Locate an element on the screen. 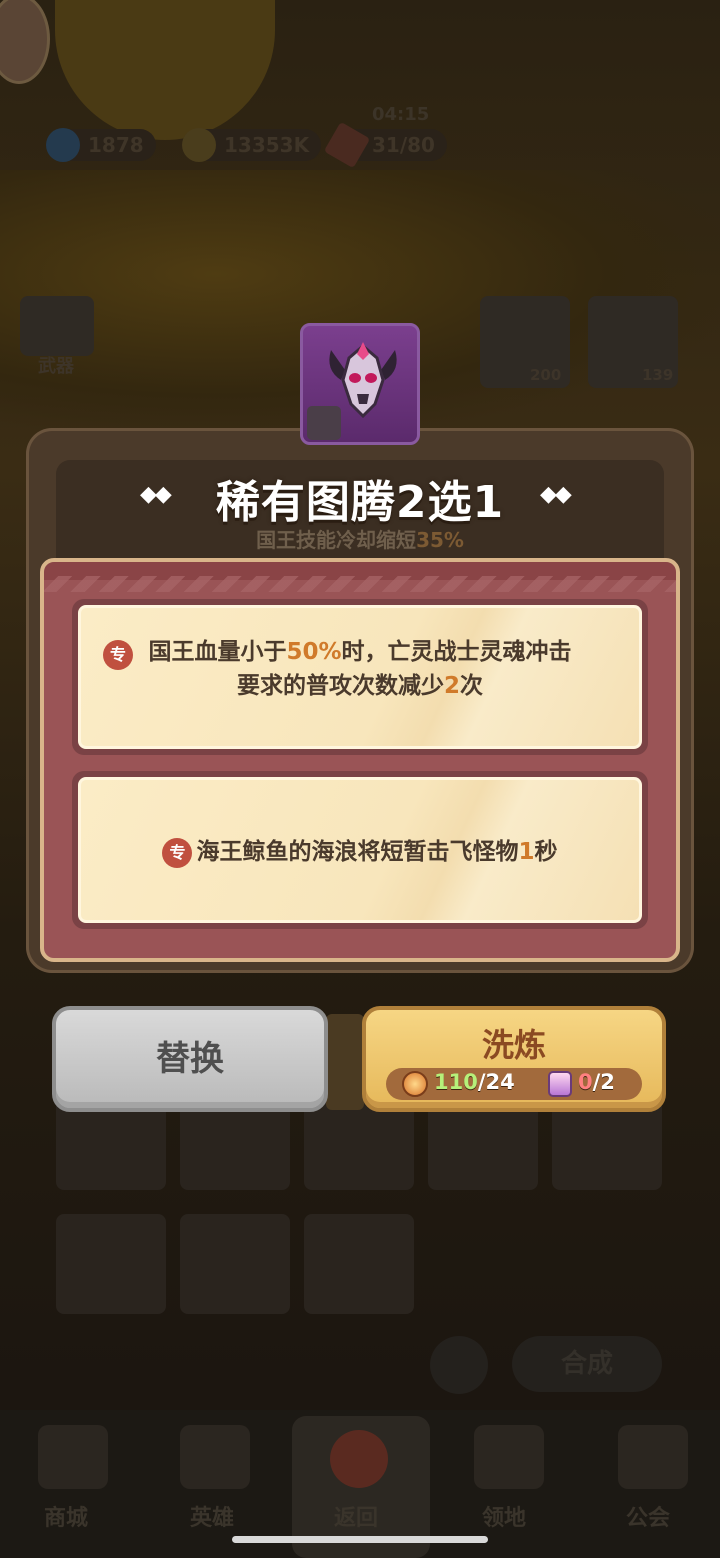 Image resolution: width=720 pixels, height=1558 pixels. crystal-icon is located at coordinates (560, 1084).